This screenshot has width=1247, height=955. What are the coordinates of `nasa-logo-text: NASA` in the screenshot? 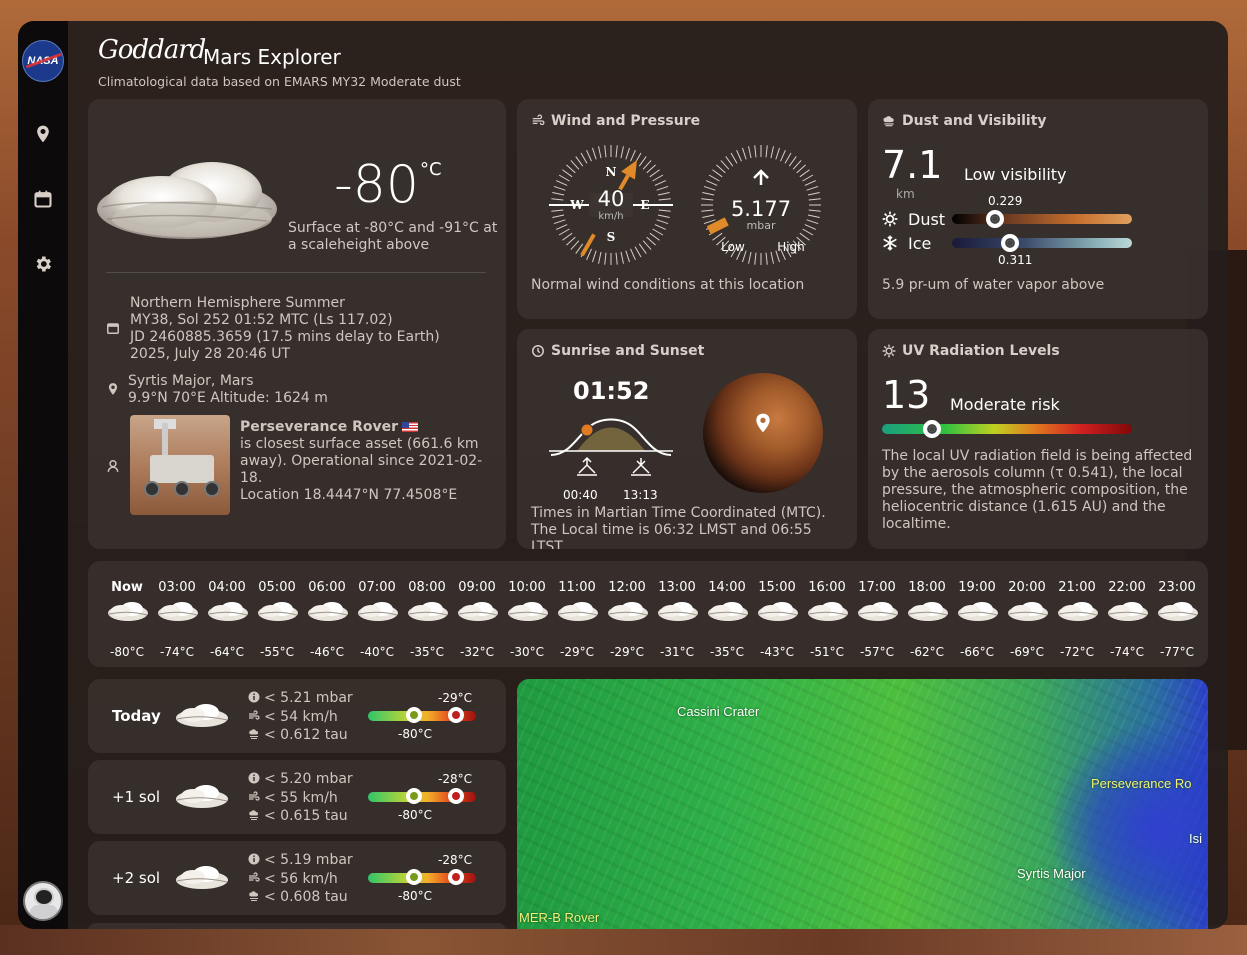 It's located at (43, 61).